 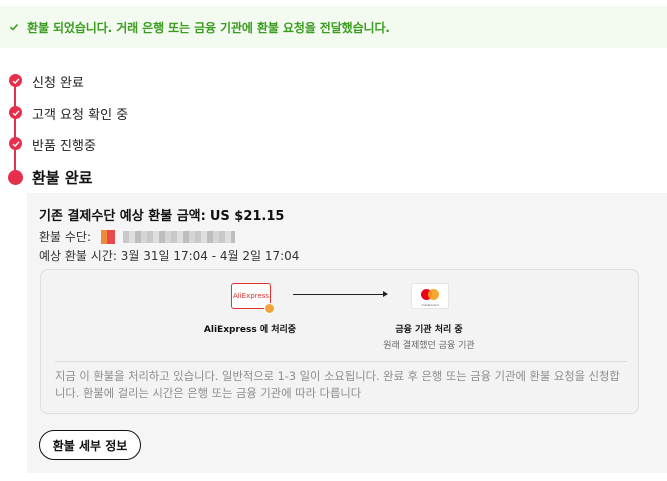 I want to click on refund-method-label: 환불 수단:, so click(x=65, y=237).